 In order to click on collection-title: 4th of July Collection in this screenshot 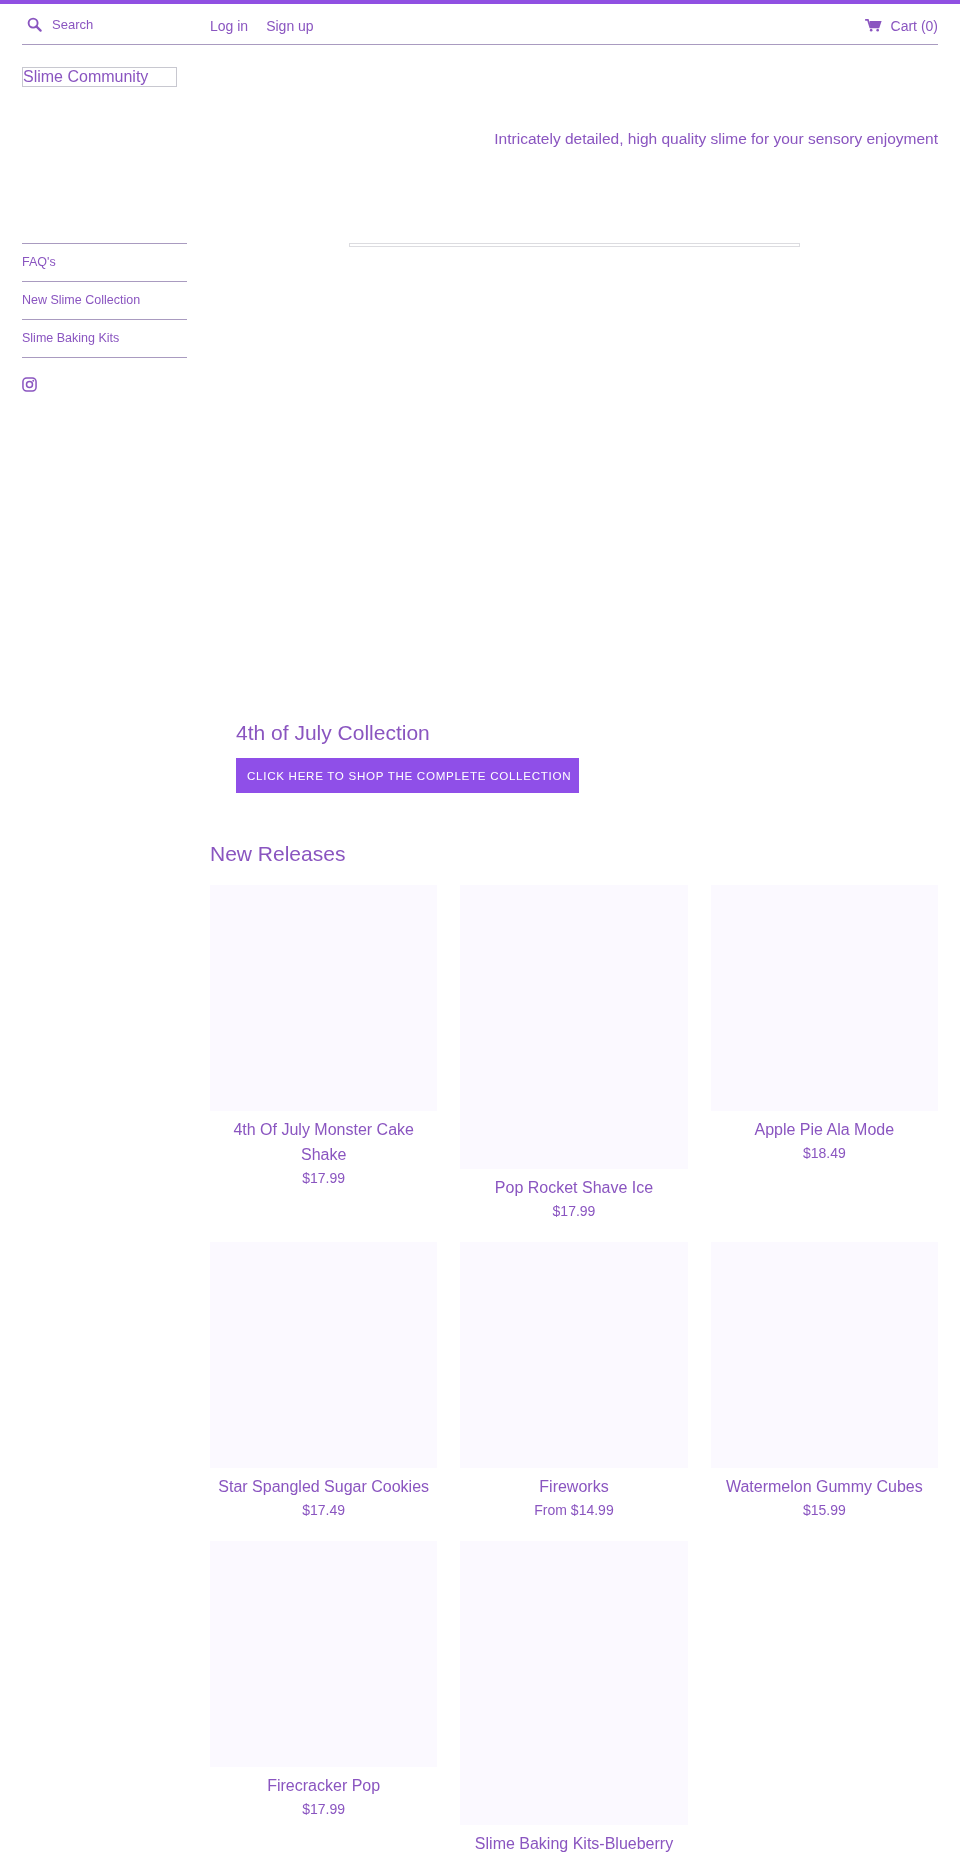, I will do `click(333, 733)`.